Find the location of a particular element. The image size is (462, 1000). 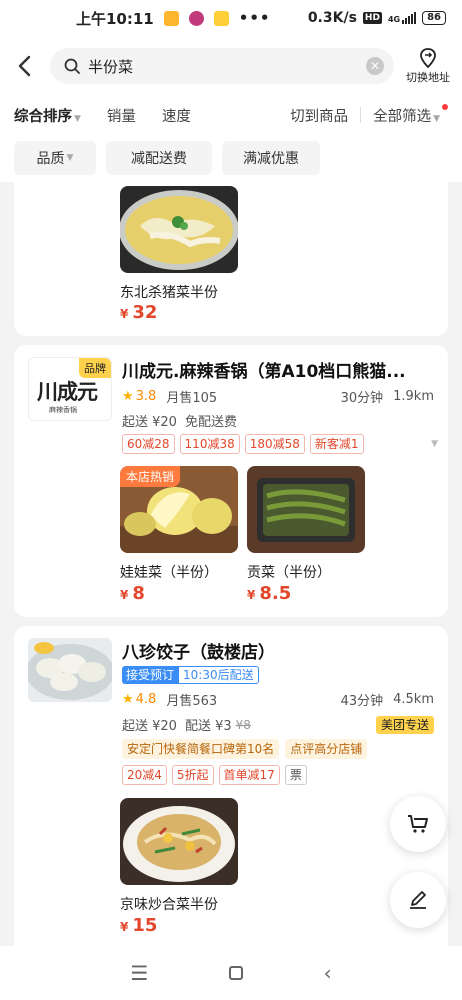

search-input is located at coordinates (227, 66).